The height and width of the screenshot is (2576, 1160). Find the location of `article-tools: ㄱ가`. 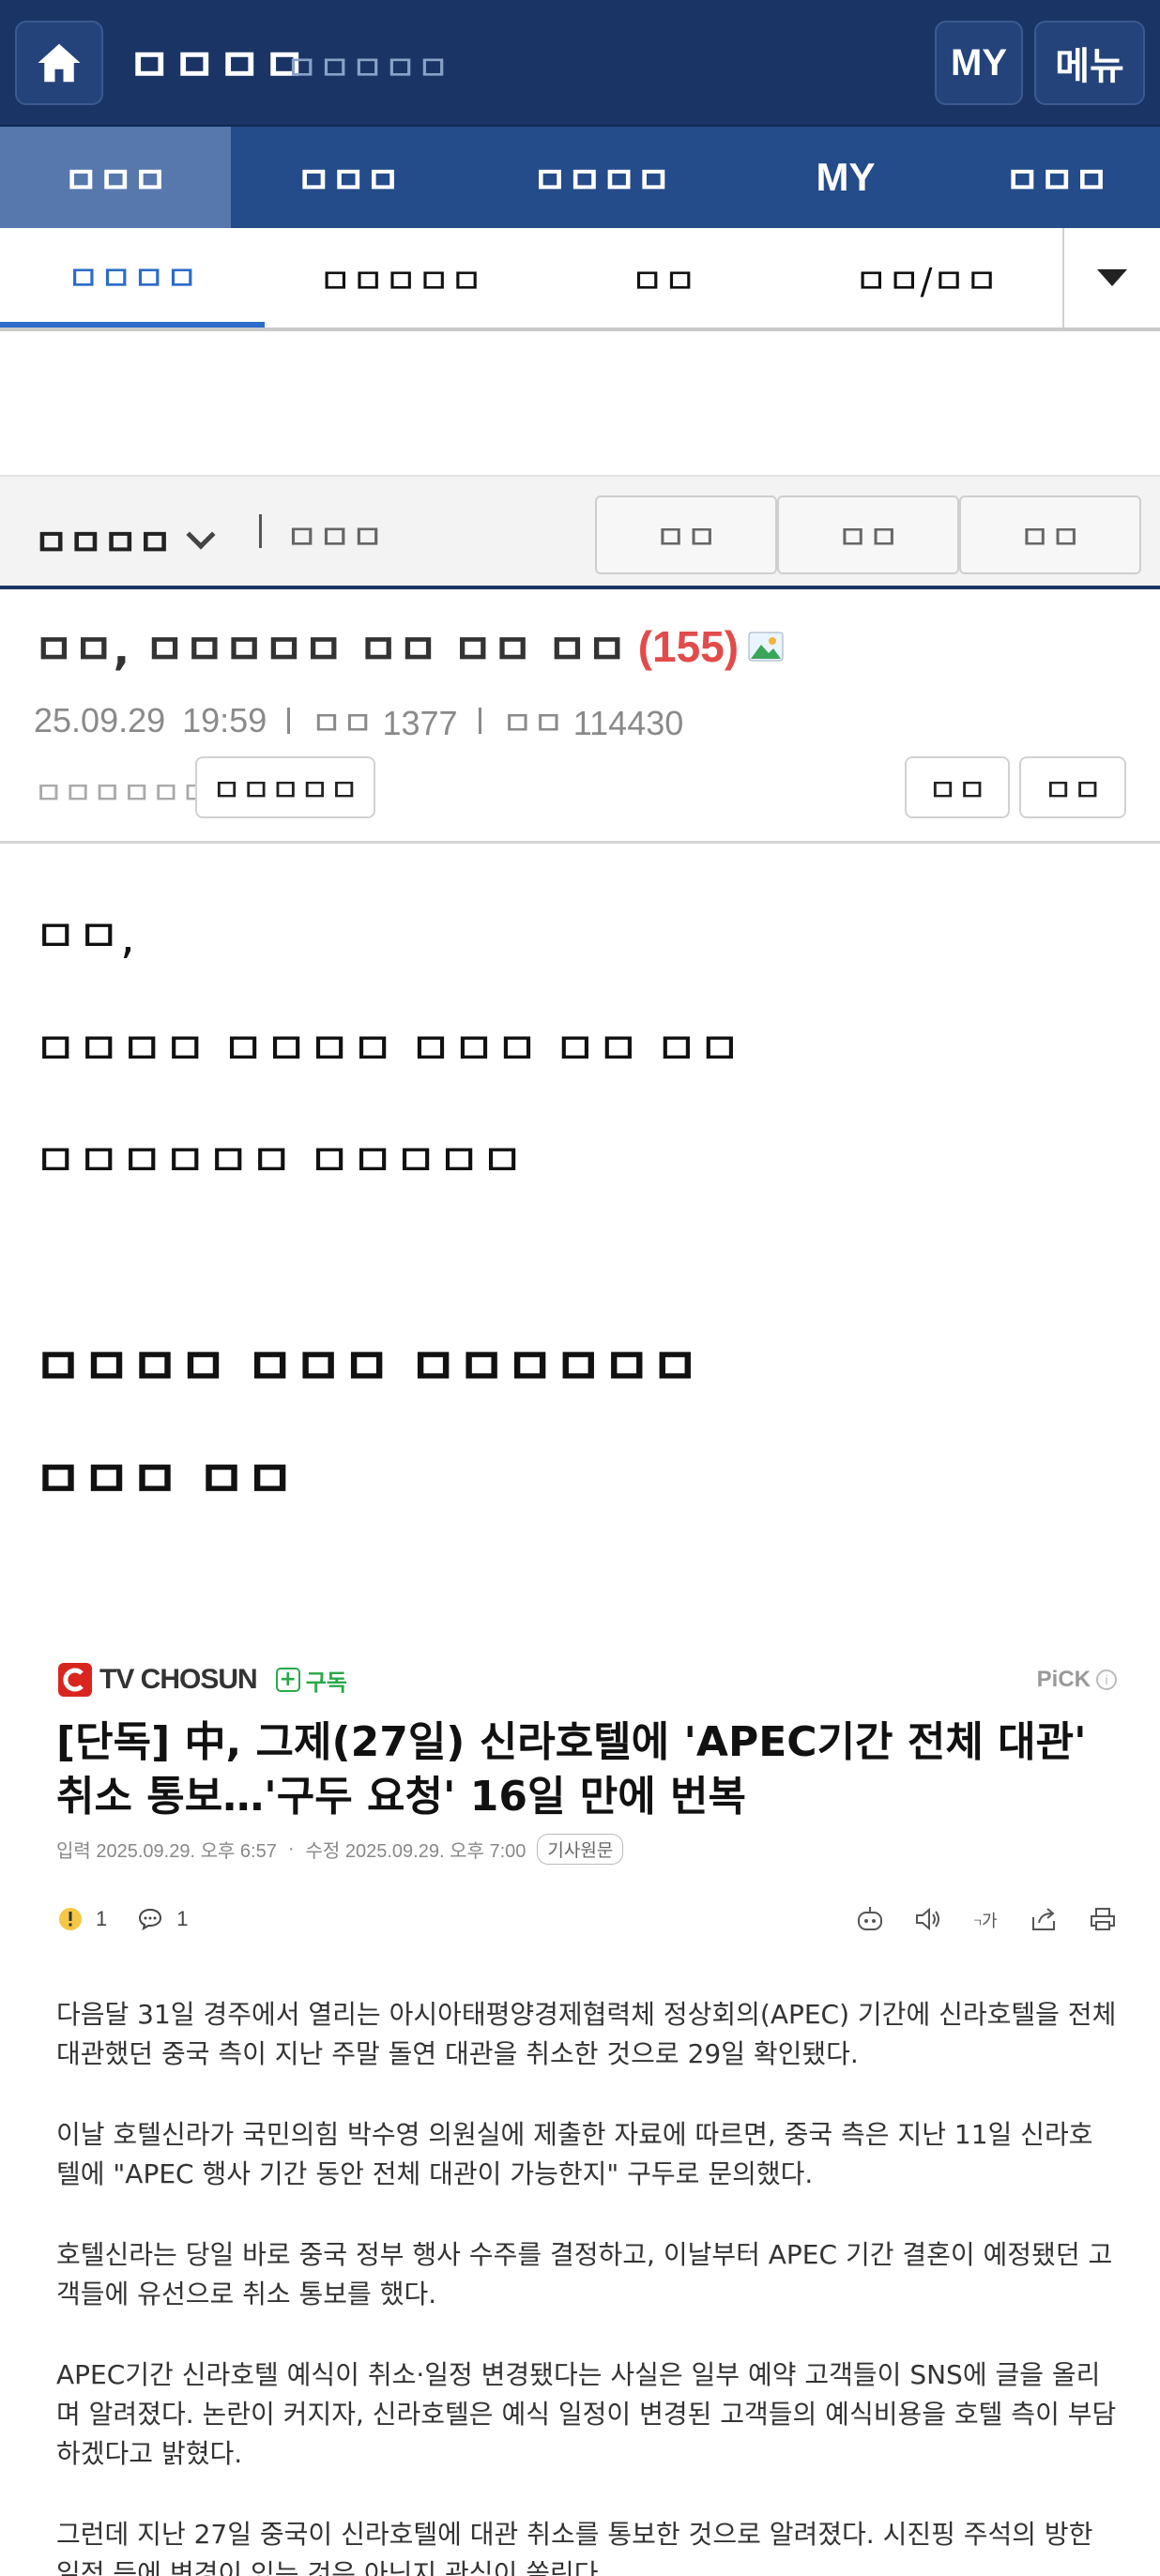

article-tools: ㄱ가 is located at coordinates (986, 1919).